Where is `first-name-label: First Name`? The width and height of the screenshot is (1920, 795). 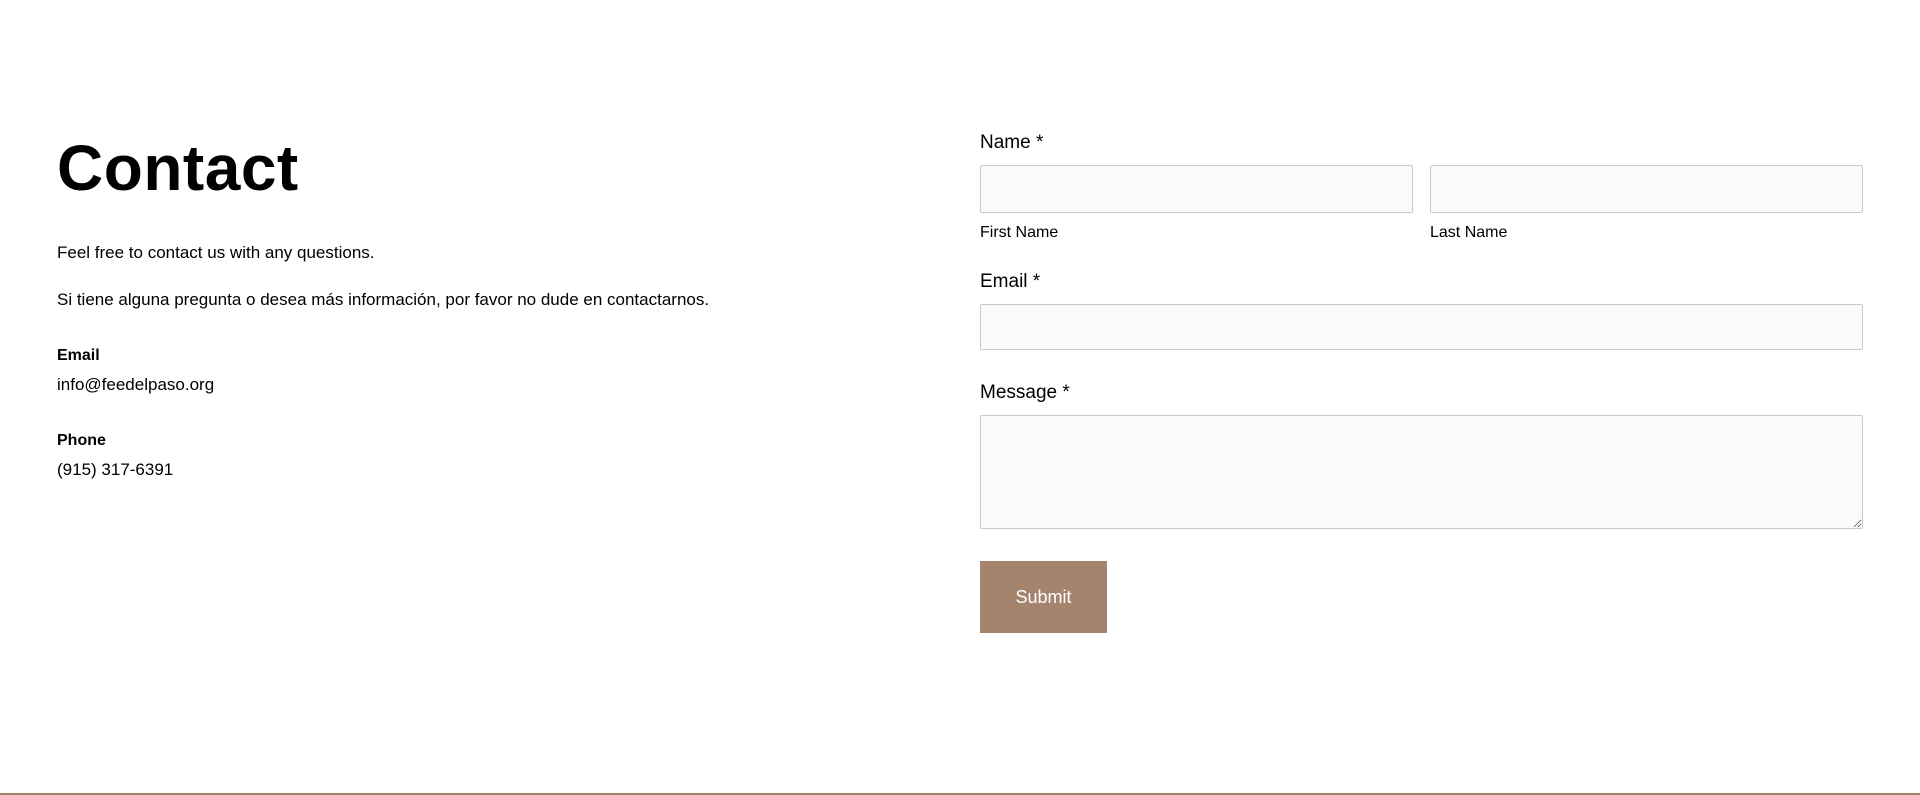
first-name-label: First Name is located at coordinates (1019, 232).